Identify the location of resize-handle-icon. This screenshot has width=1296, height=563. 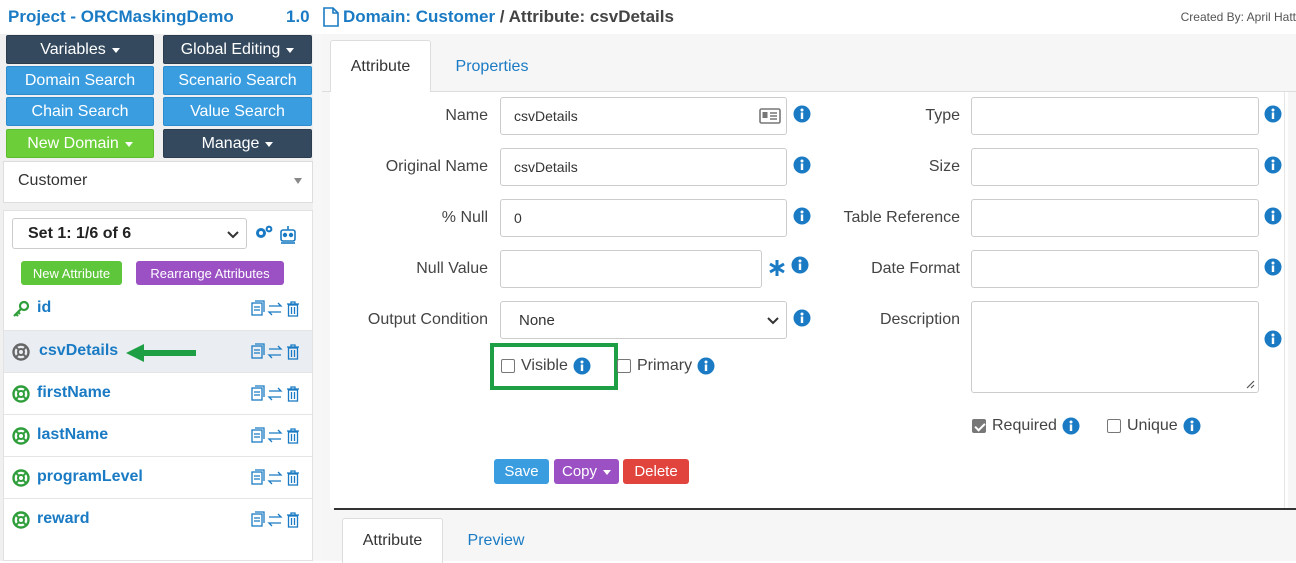
(1250, 384).